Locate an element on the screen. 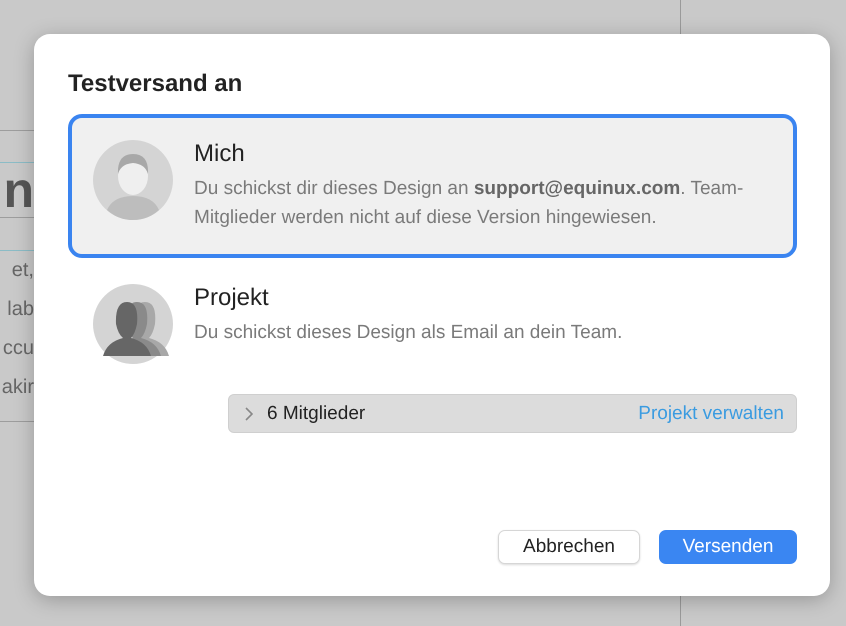  background-text: akir is located at coordinates (18, 387).